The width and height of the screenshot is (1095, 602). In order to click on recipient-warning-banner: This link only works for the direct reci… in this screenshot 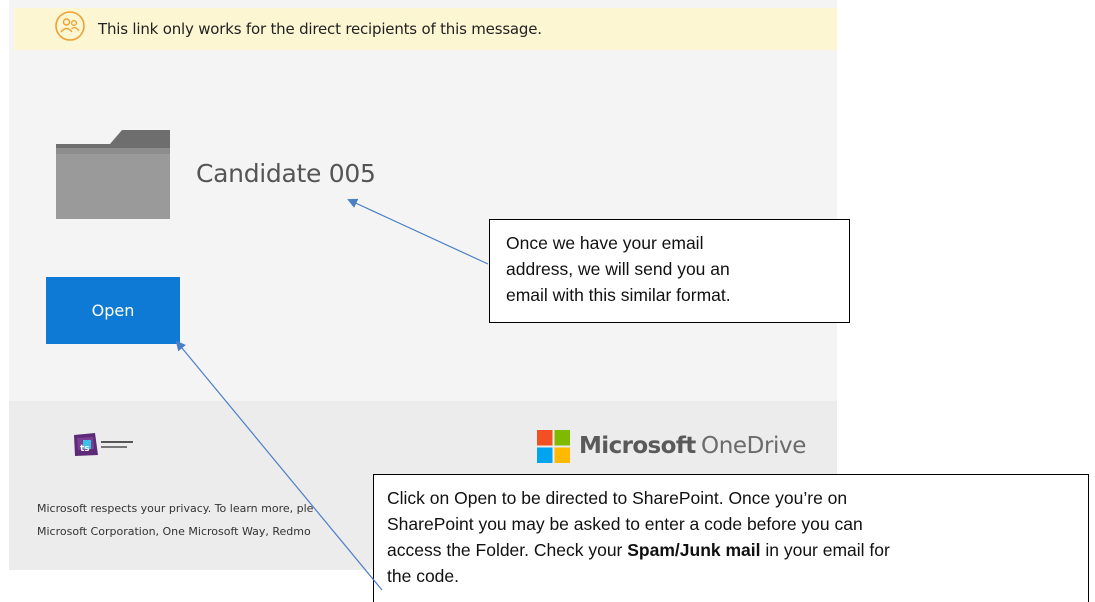, I will do `click(425, 29)`.